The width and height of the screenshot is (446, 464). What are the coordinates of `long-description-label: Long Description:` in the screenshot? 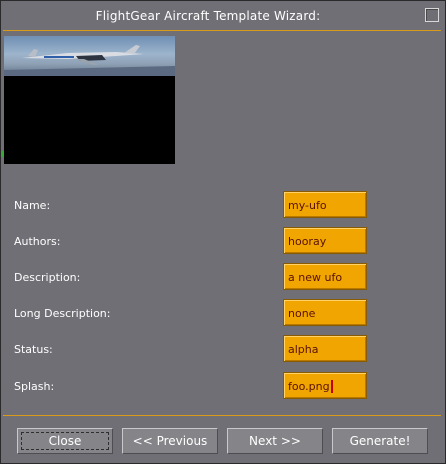 It's located at (62, 313).